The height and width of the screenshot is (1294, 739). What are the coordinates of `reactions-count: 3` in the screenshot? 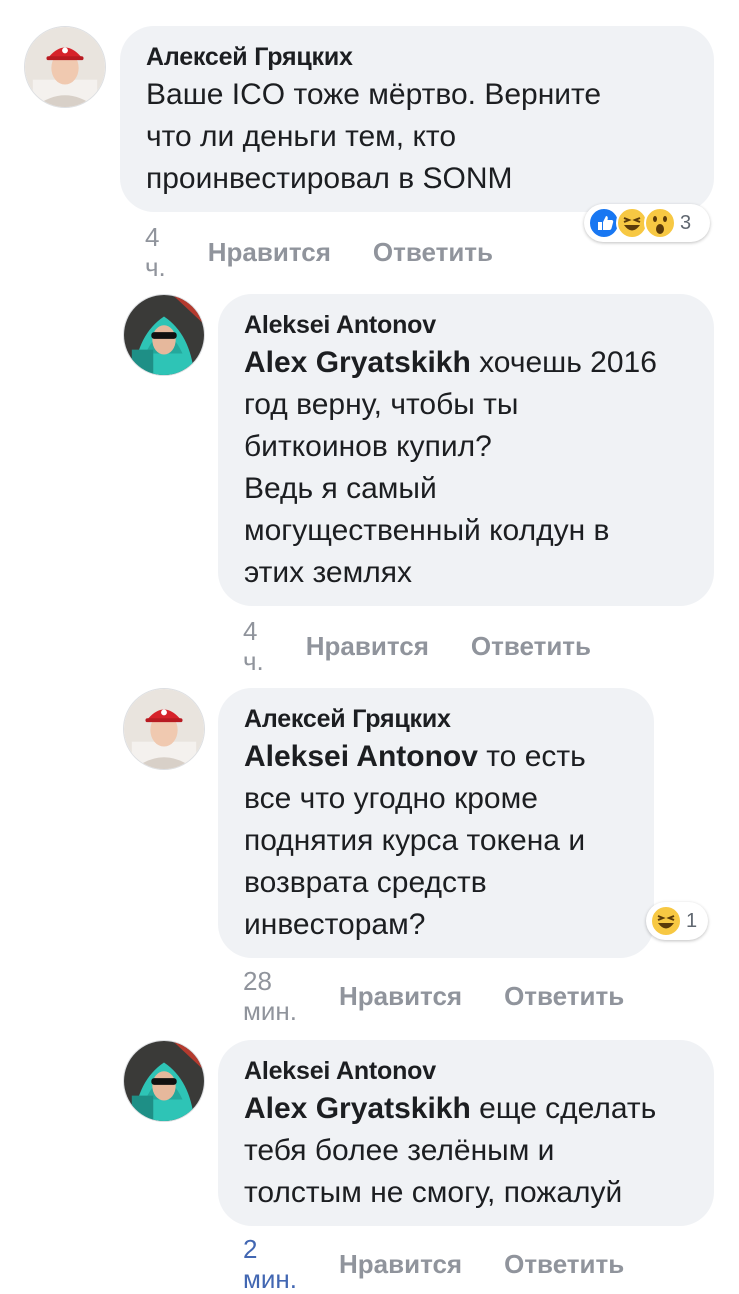 It's located at (686, 222).